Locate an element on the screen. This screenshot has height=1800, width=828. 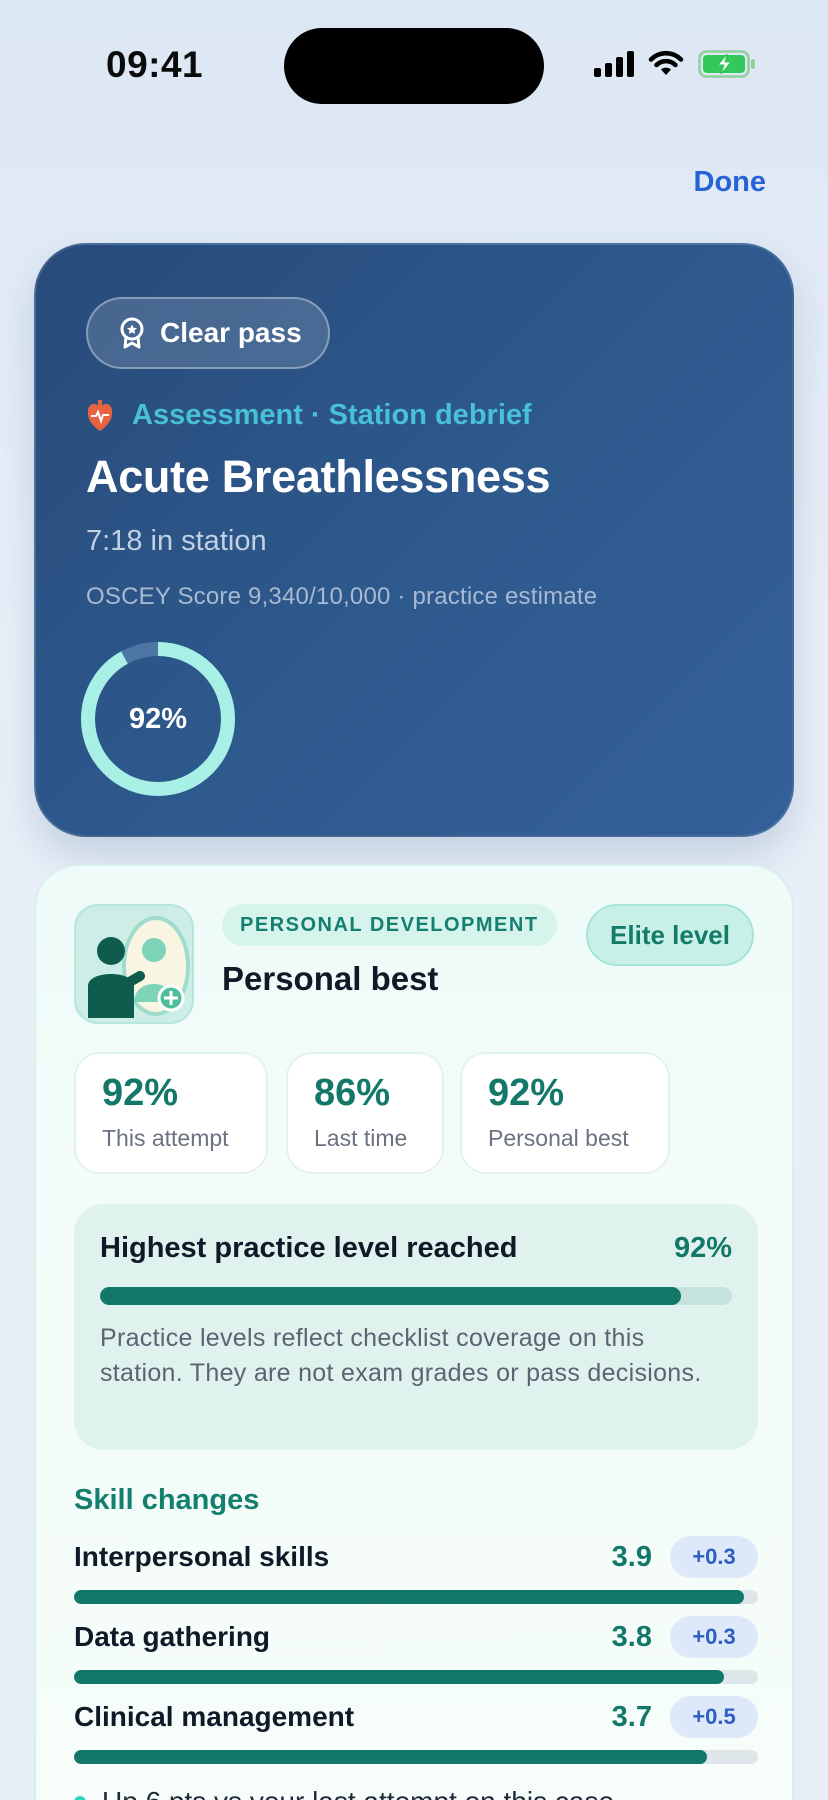
level-badge: Elite level is located at coordinates (670, 935).